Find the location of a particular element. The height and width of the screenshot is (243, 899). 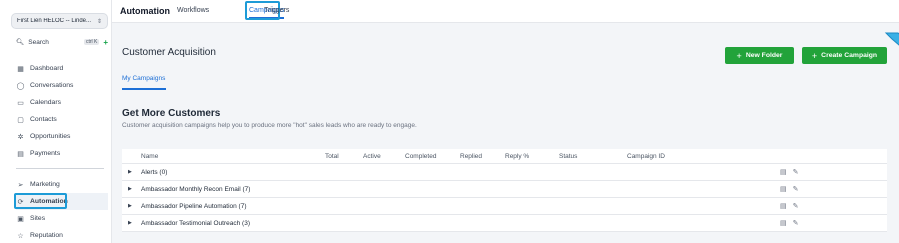

new-folder-button: + New Folder is located at coordinates (759, 55).